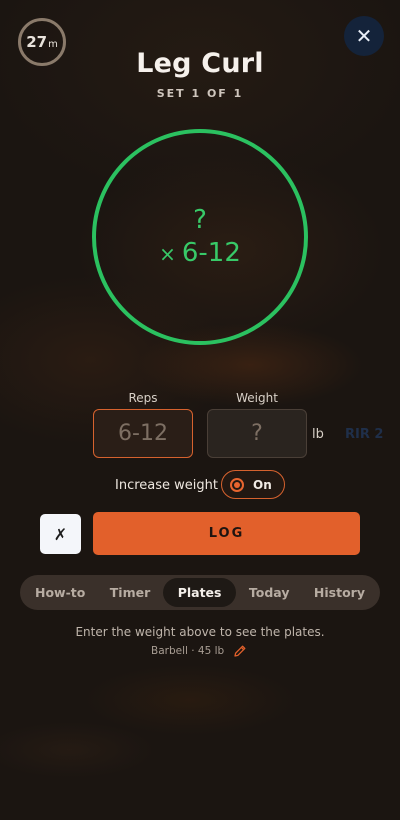  Describe the element at coordinates (262, 484) in the screenshot. I see `toggle-state: On` at that location.